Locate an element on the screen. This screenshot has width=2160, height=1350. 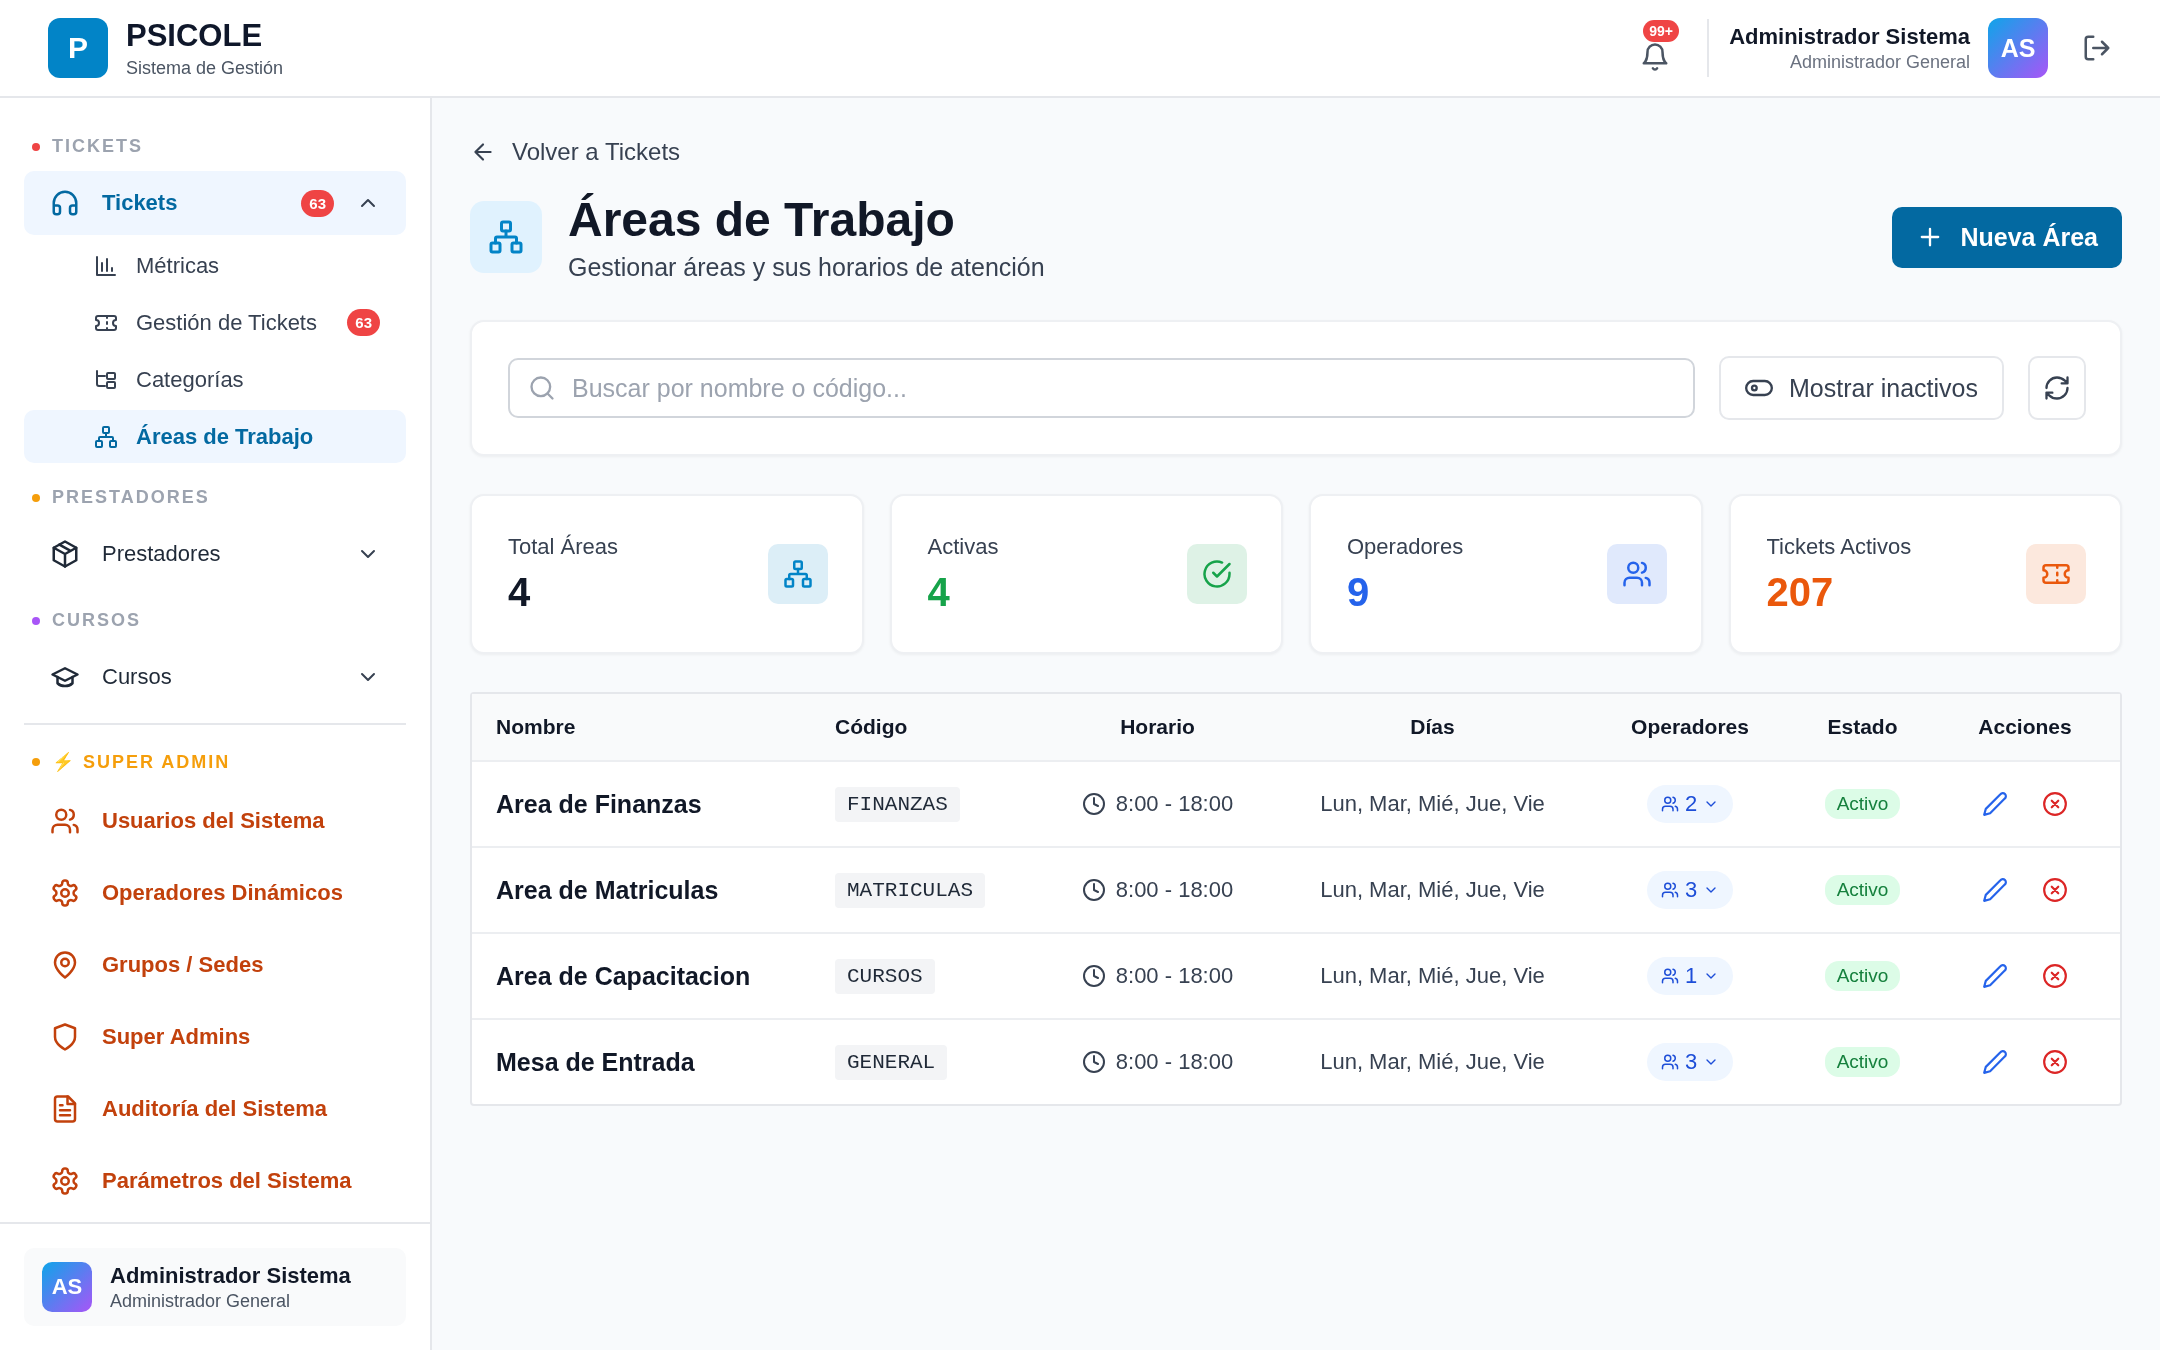
logo: P is located at coordinates (78, 48).